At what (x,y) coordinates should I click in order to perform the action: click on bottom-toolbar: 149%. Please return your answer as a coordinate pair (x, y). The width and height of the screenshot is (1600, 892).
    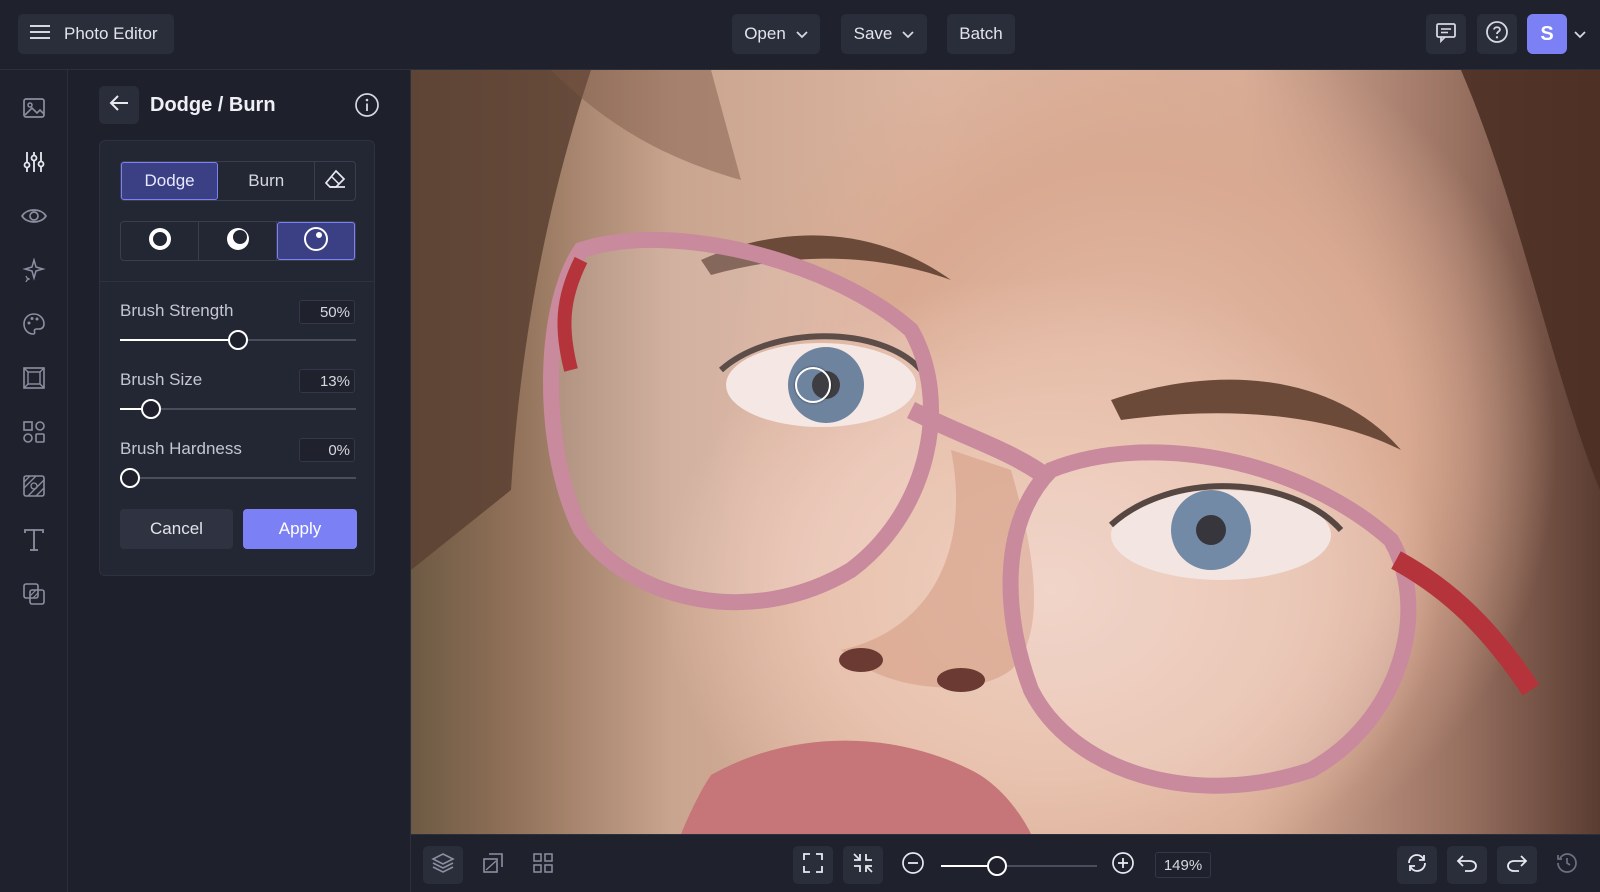
    Looking at the image, I should click on (1005, 863).